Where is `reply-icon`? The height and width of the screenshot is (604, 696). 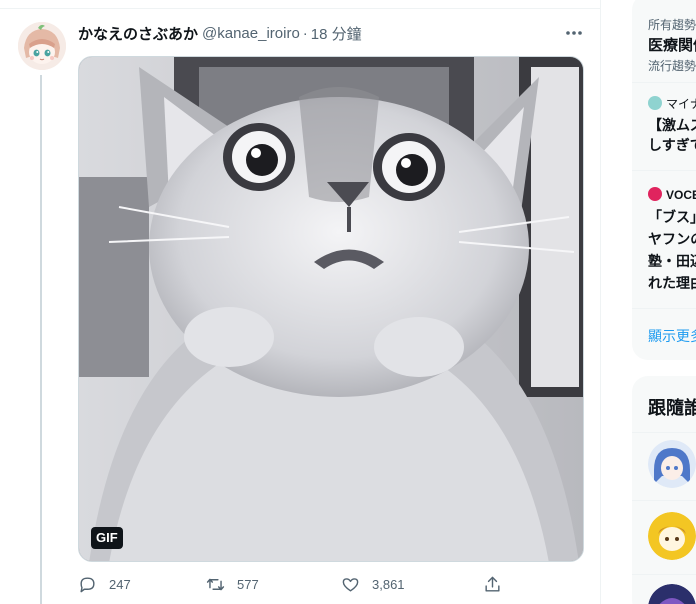
reply-icon is located at coordinates (87, 584).